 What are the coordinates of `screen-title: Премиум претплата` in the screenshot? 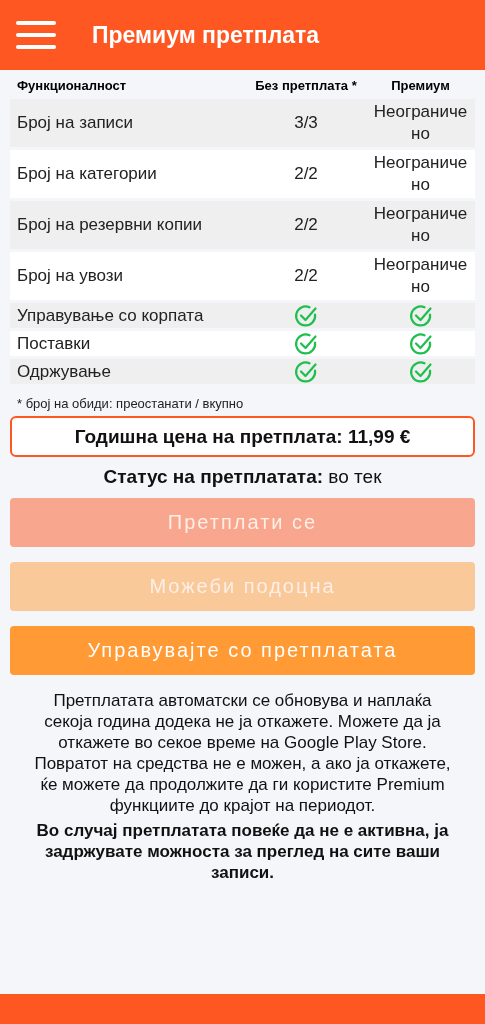 It's located at (206, 35).